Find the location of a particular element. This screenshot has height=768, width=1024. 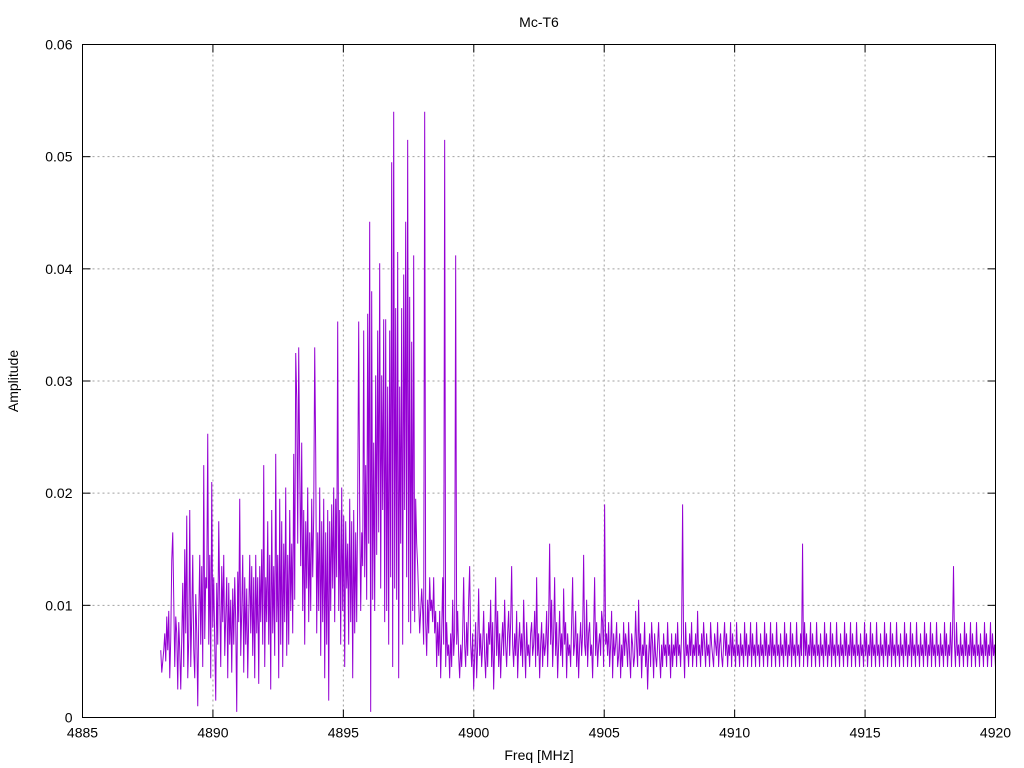

x-tick-label: 4900 is located at coordinates (473, 733).